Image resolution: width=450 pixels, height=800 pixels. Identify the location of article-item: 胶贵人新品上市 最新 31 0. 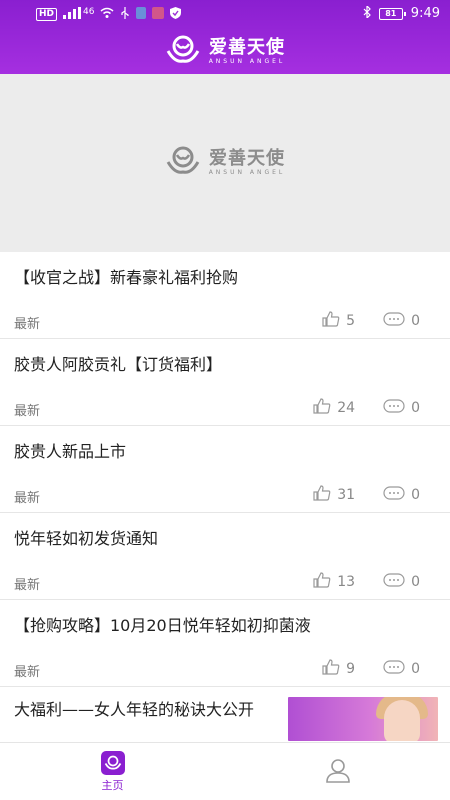
(225, 469).